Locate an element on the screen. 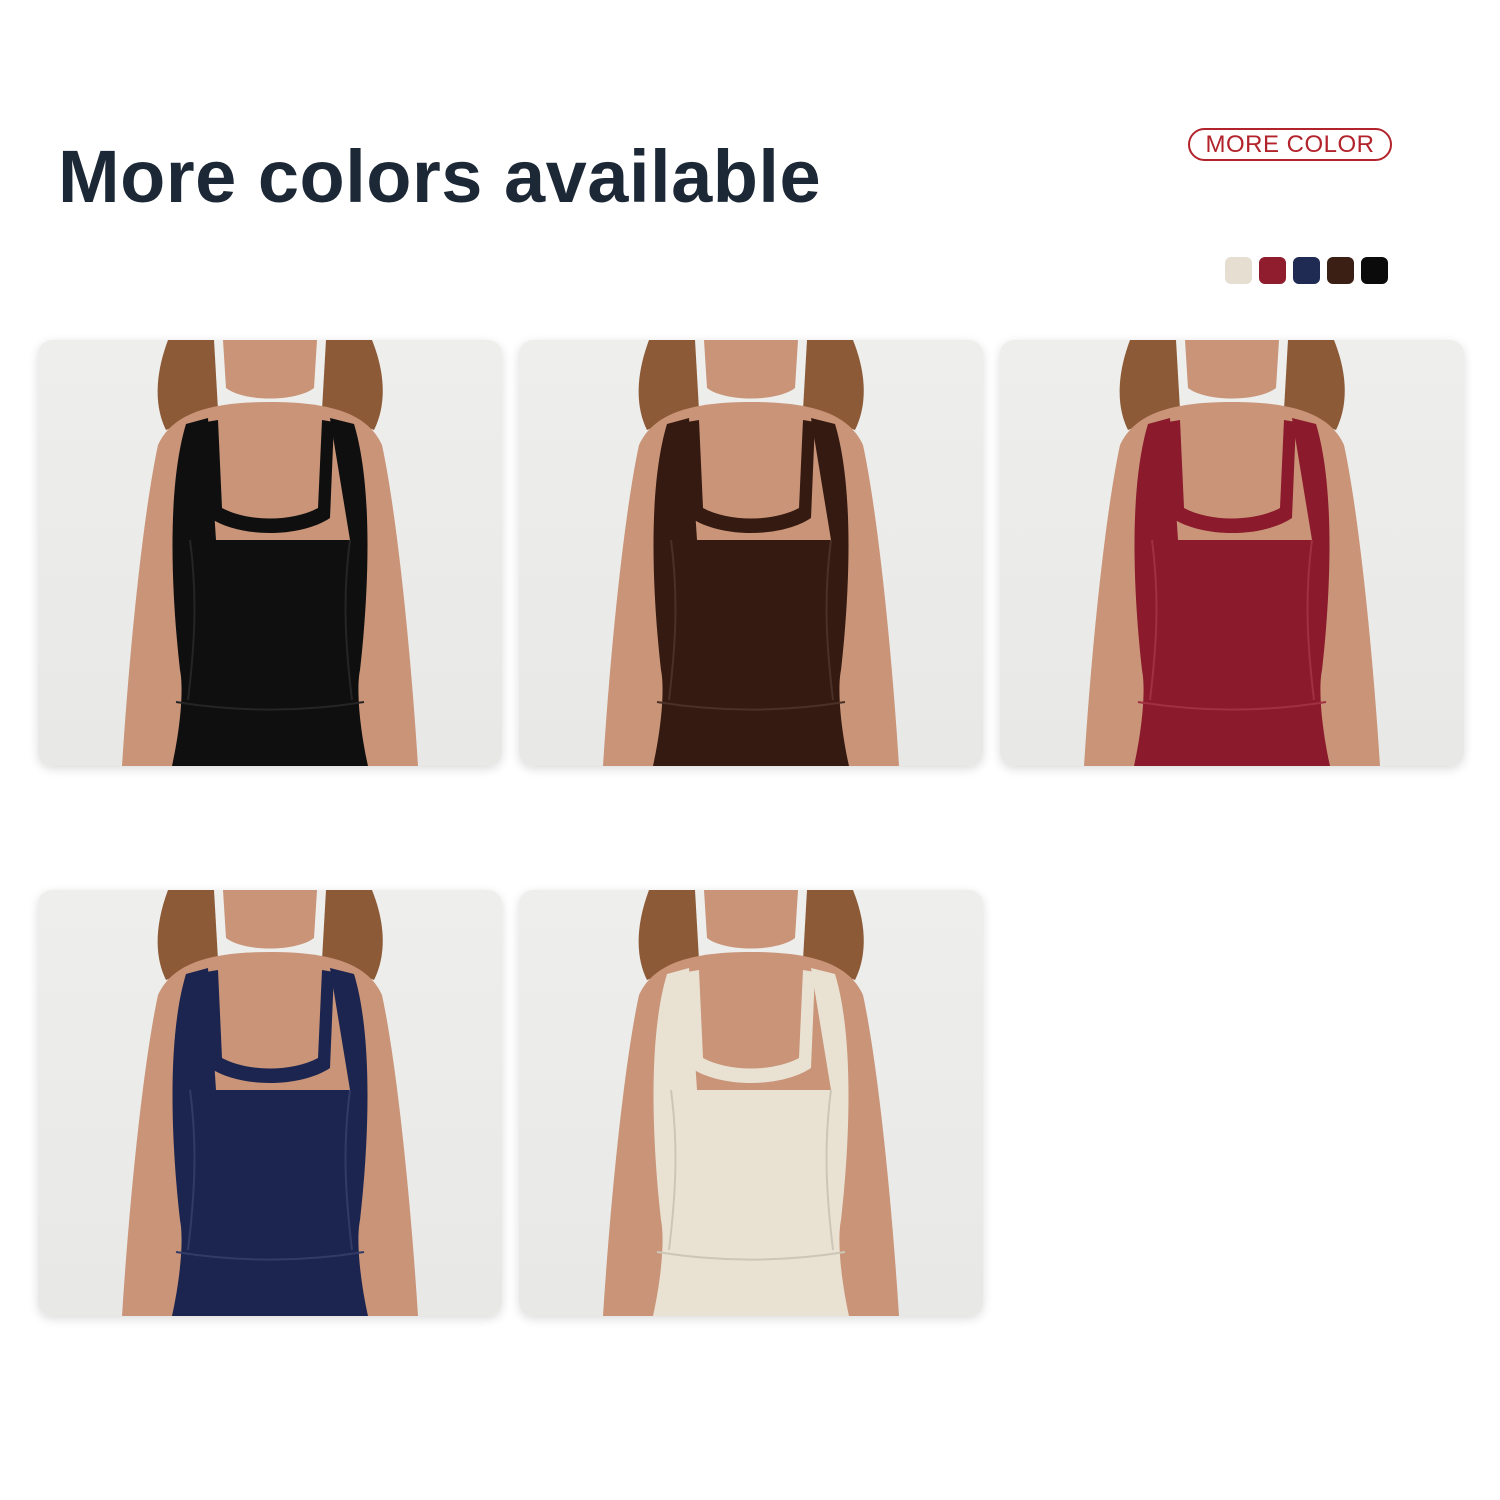 The image size is (1500, 1500). black-swatch is located at coordinates (1374, 270).